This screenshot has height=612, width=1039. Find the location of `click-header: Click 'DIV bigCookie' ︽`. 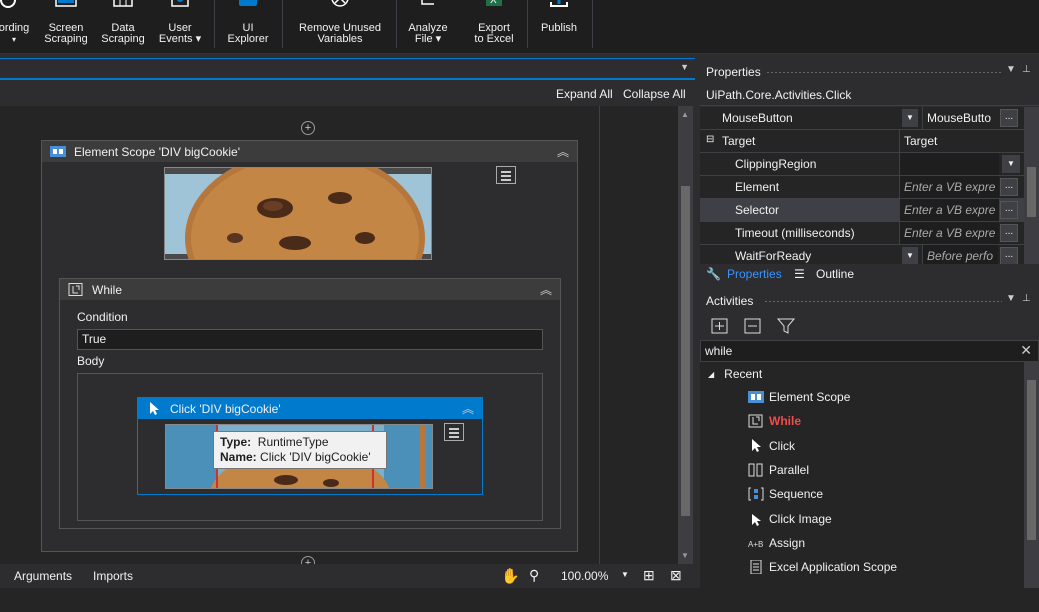

click-header: Click 'DIV bigCookie' ︽ is located at coordinates (310, 408).